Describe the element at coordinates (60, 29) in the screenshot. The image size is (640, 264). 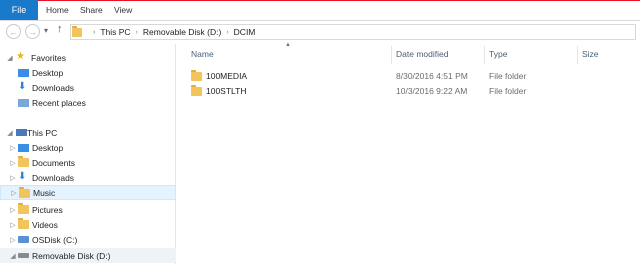
I see `up-button: ↑` at that location.